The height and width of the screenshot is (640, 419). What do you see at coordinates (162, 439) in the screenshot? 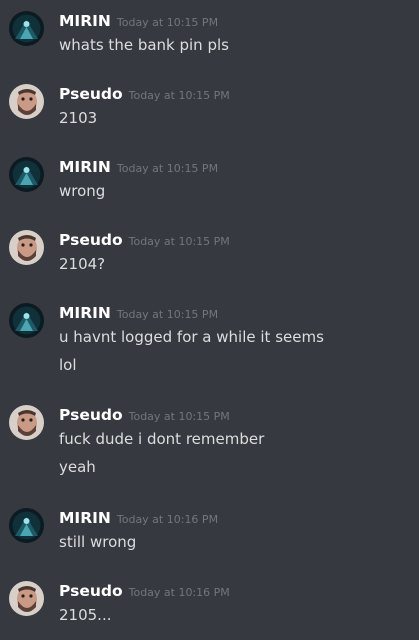
I see `message-text: fuck dude i dont remember` at bounding box center [162, 439].